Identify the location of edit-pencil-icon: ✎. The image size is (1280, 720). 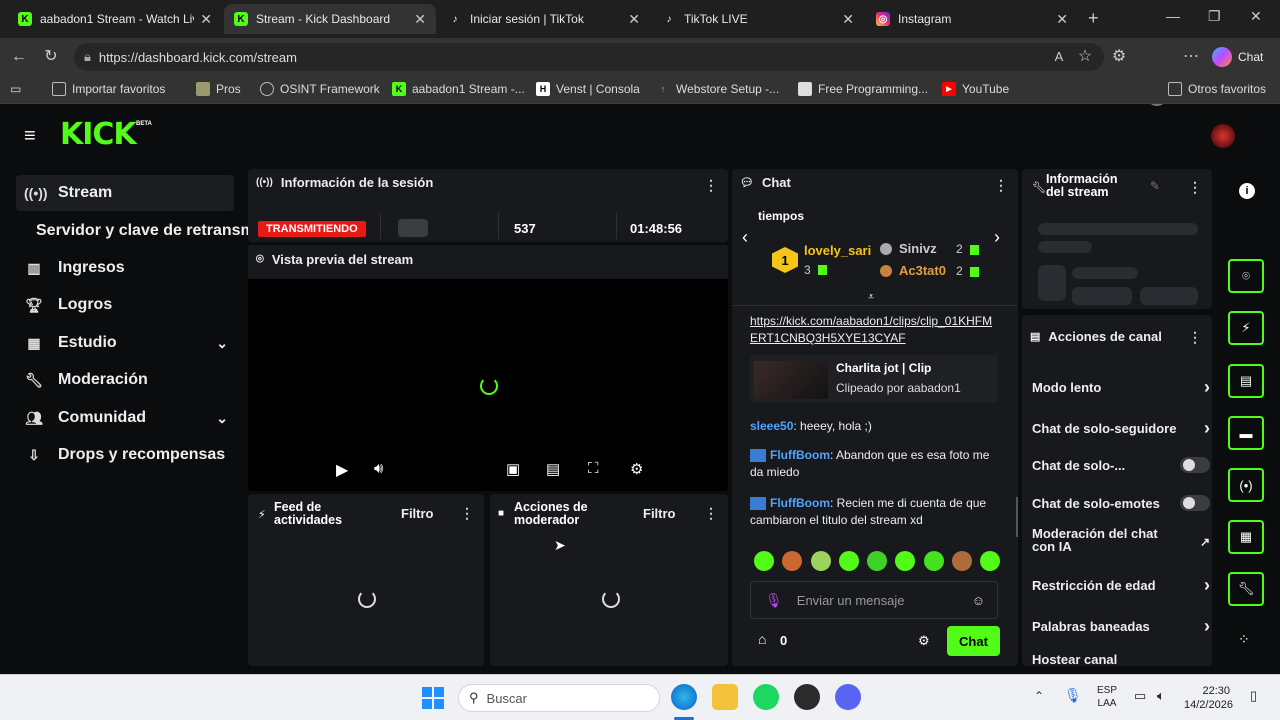
(1155, 186).